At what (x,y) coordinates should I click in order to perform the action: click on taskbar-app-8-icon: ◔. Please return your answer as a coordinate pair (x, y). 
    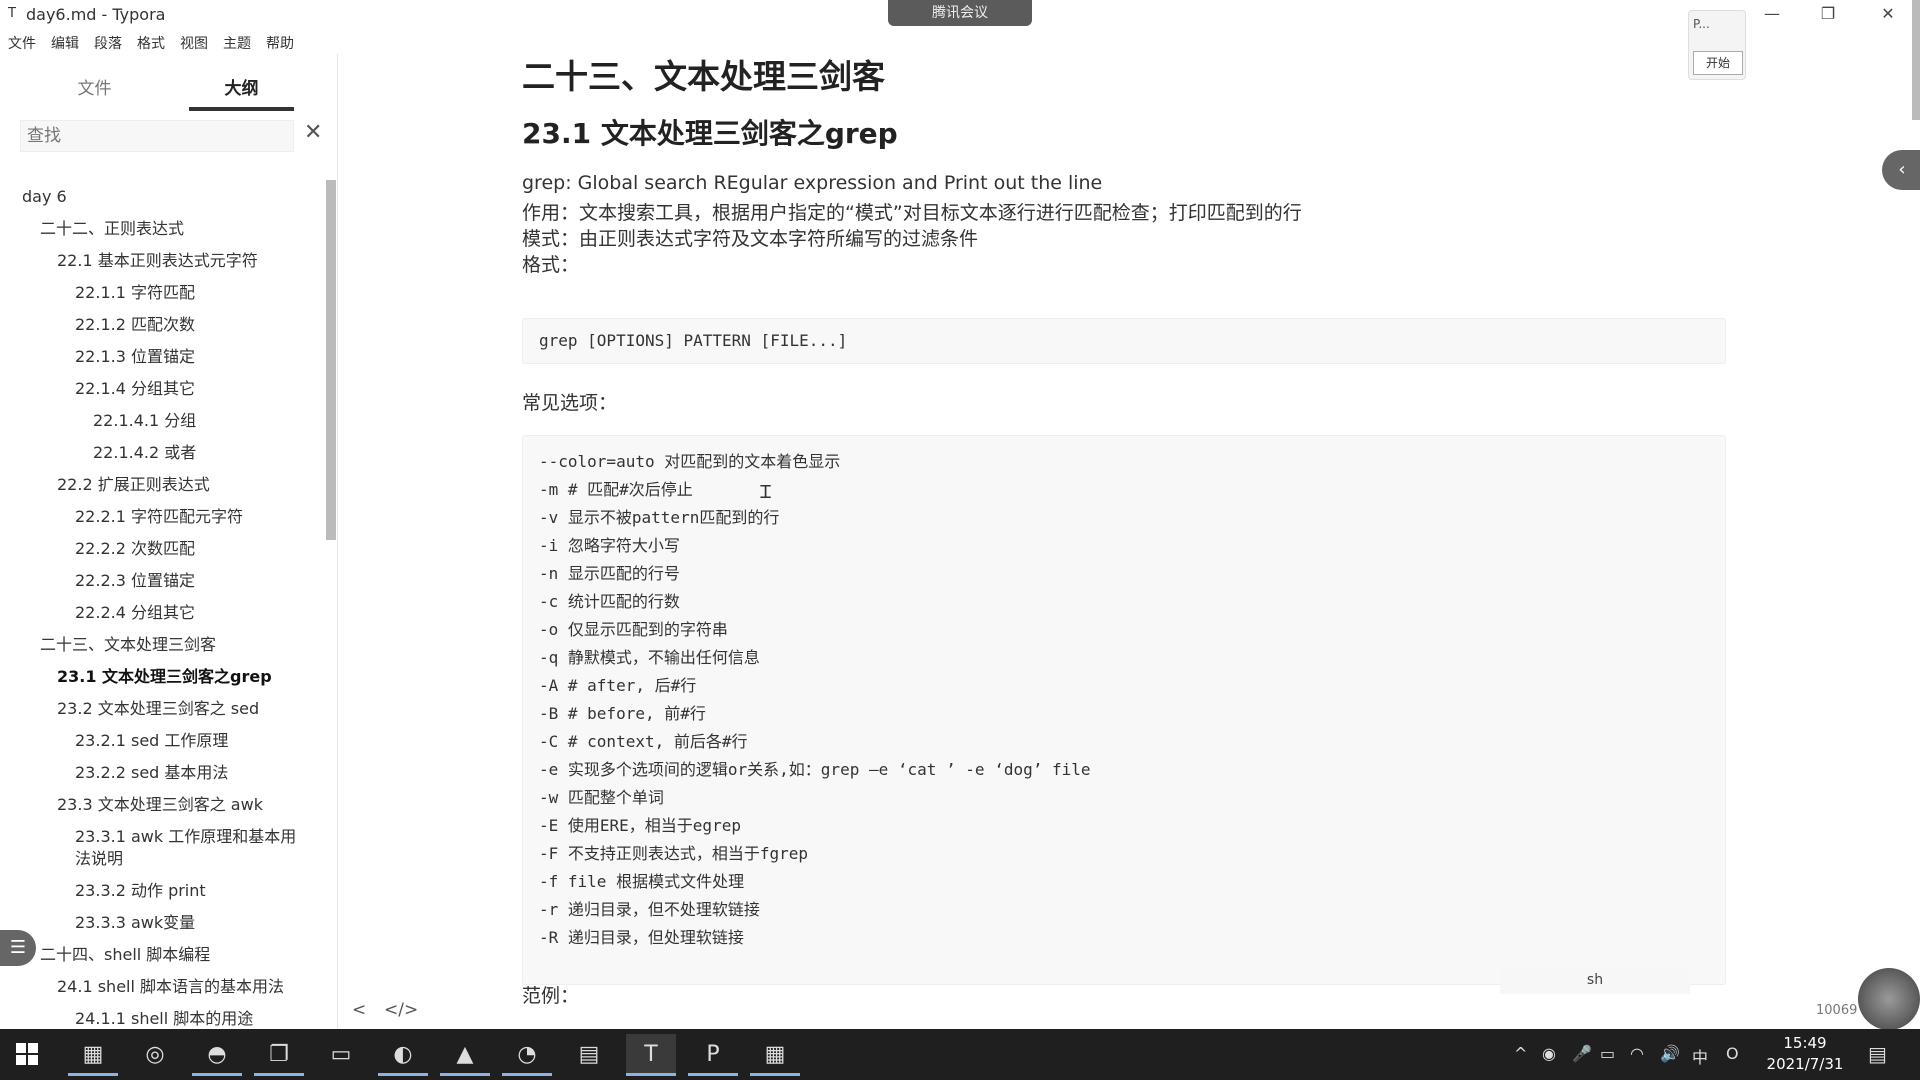
    Looking at the image, I should click on (527, 1055).